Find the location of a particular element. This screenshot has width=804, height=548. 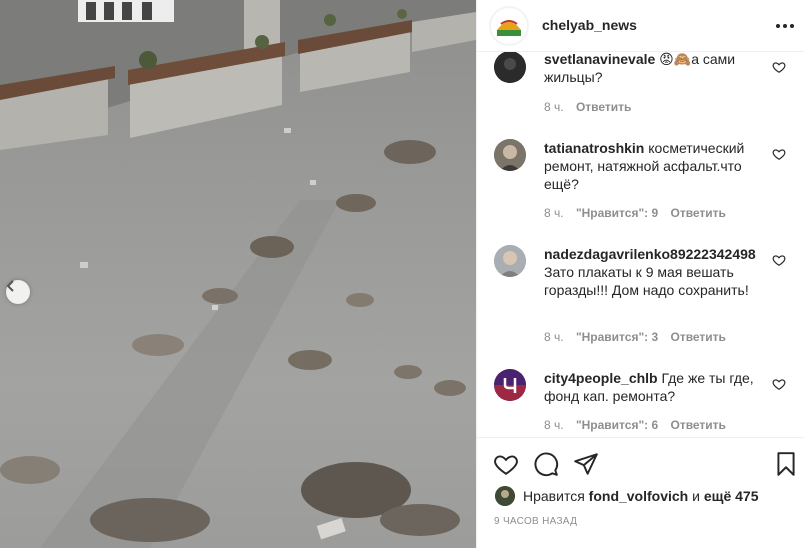

likes-summary: Нравится fond_volfovich и ещё 475 is located at coordinates (626, 496).